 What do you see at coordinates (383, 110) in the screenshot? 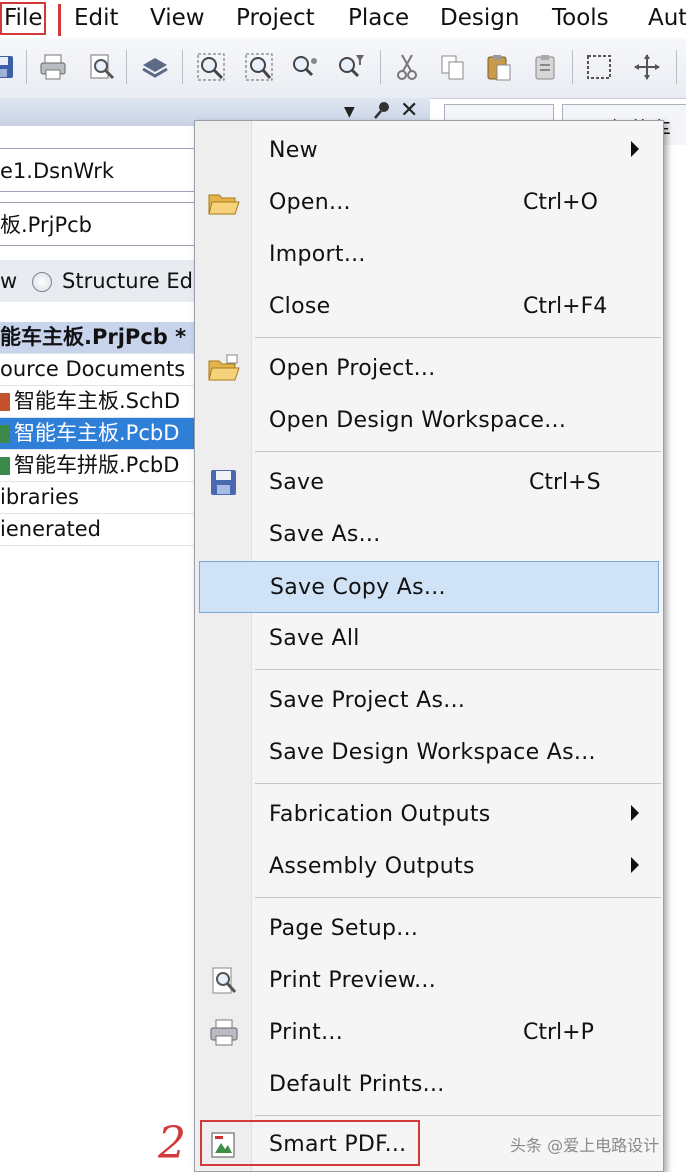
I see `pin-icon` at bounding box center [383, 110].